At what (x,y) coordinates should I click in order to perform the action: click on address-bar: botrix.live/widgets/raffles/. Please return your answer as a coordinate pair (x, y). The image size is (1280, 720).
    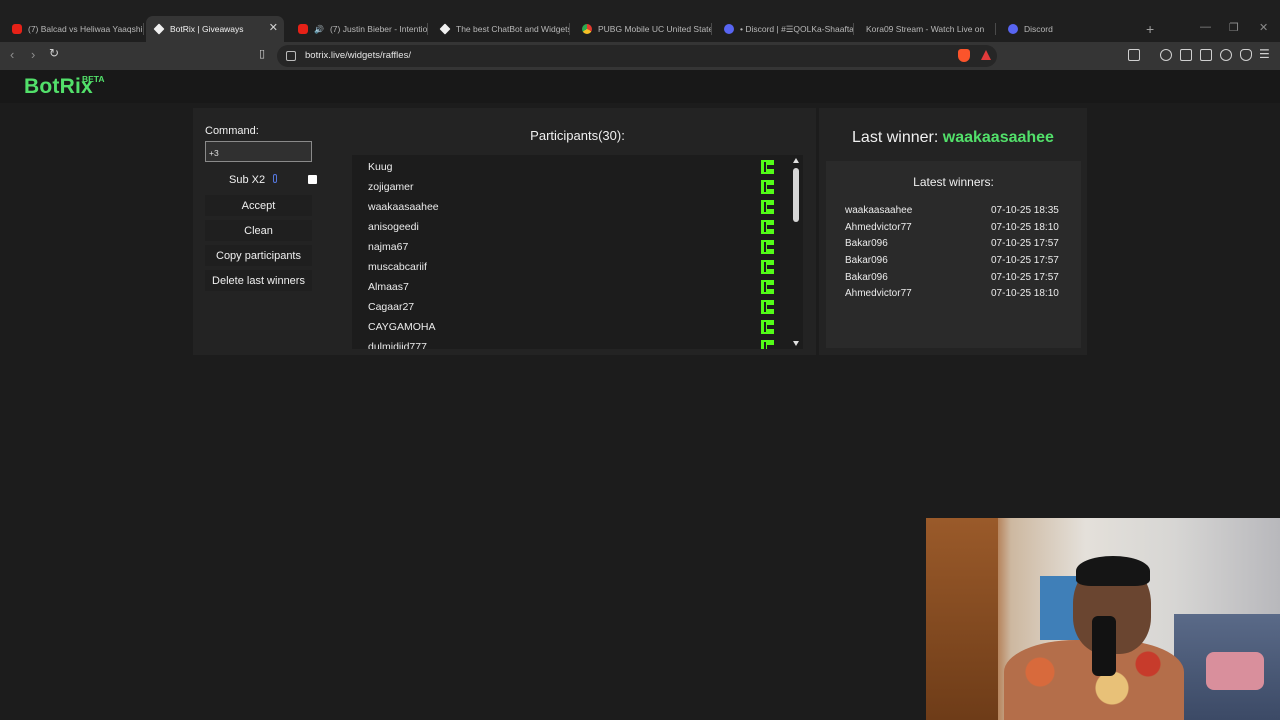
    Looking at the image, I should click on (637, 56).